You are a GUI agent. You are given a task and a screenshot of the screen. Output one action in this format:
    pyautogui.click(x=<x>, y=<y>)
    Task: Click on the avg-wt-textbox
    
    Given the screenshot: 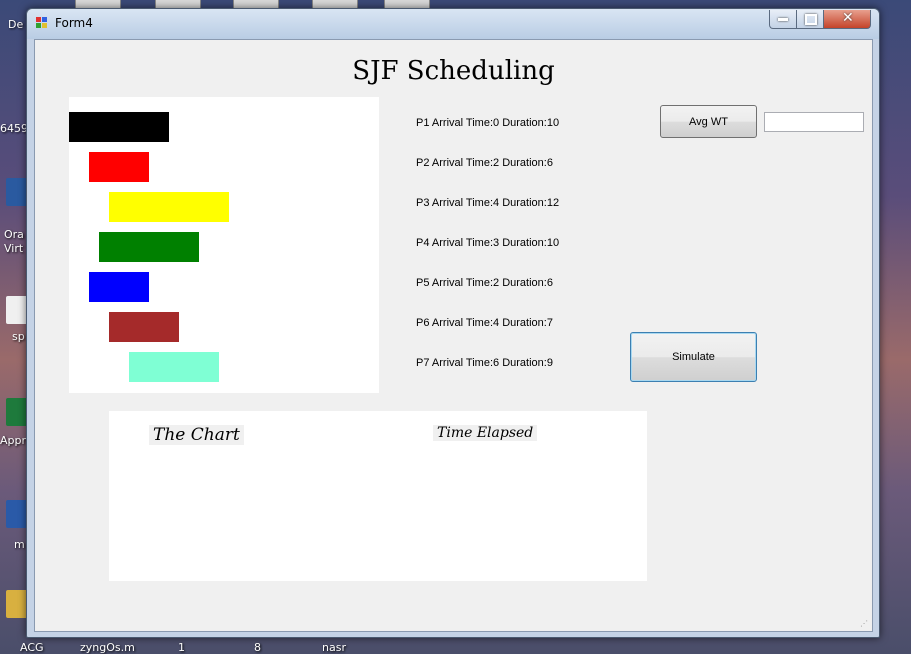 What is the action you would take?
    pyautogui.click(x=814, y=122)
    